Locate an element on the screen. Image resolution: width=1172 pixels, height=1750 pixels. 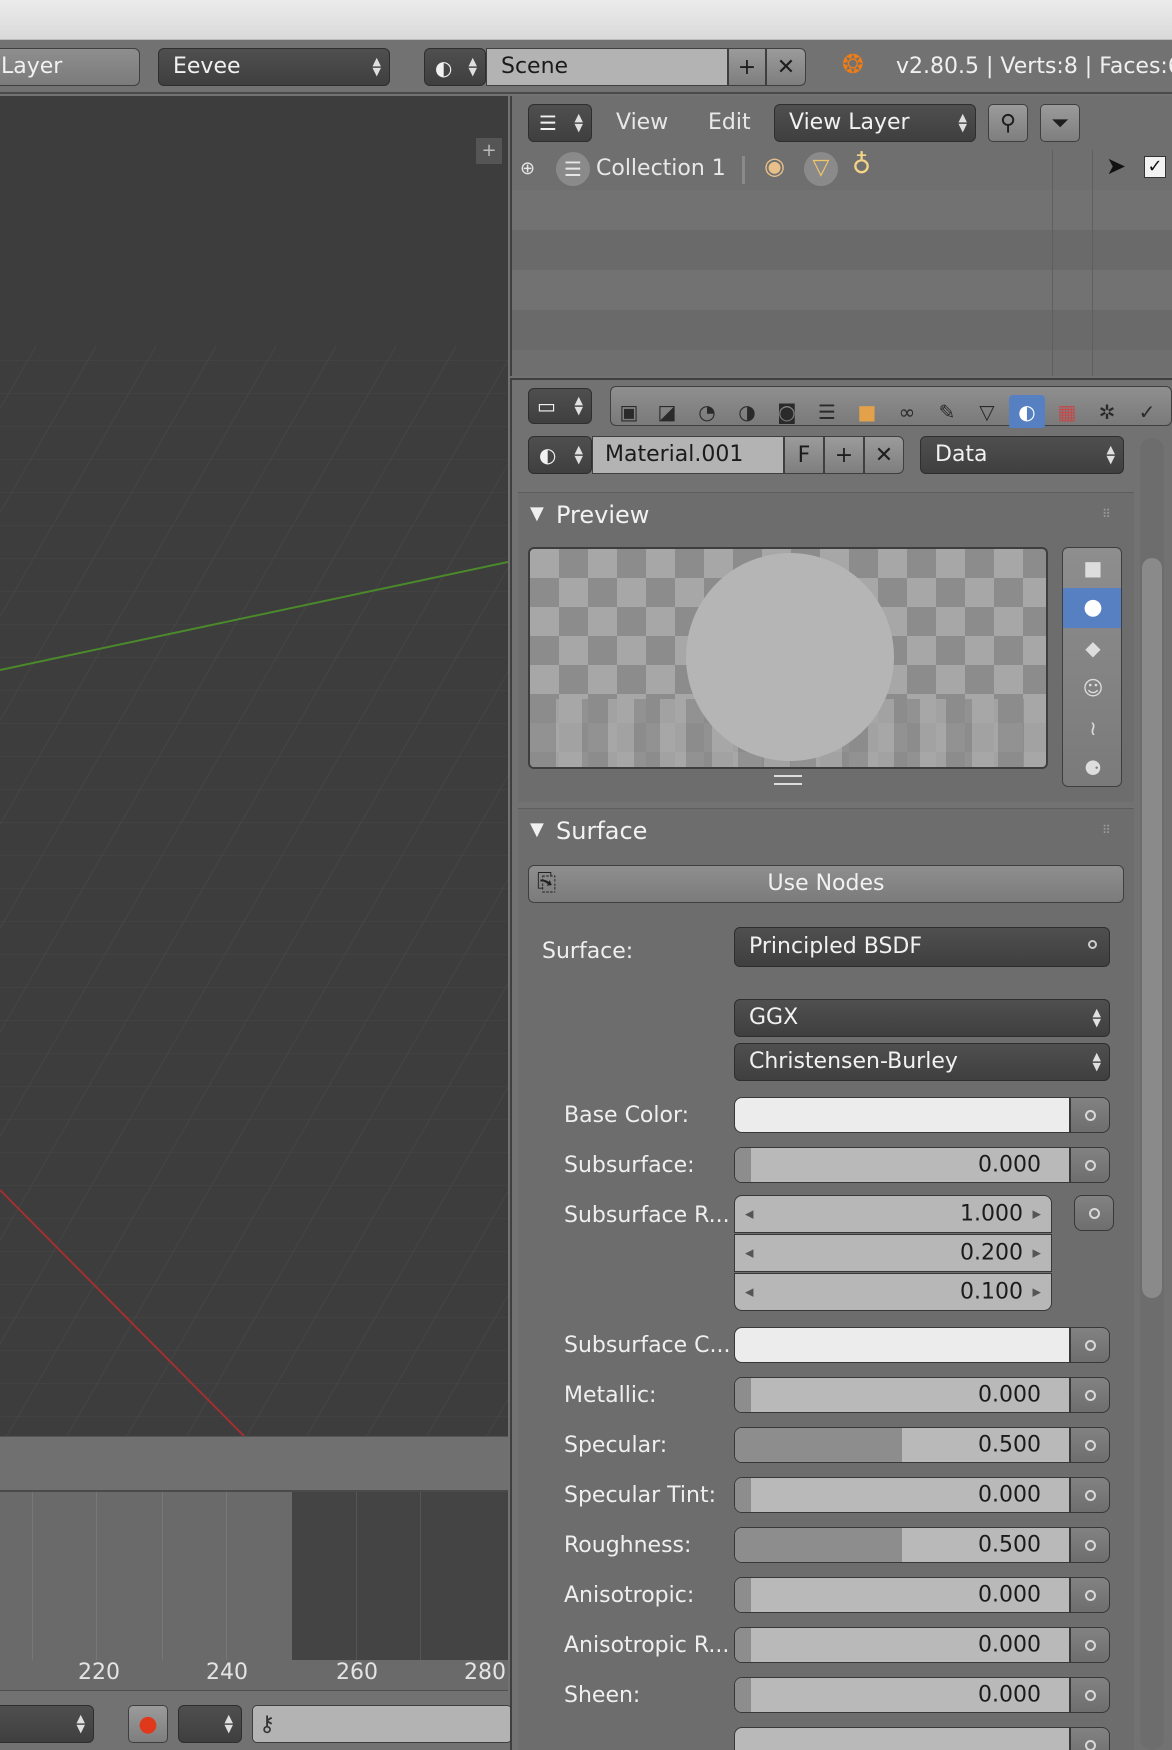
tab-world: ◙ is located at coordinates (787, 412).